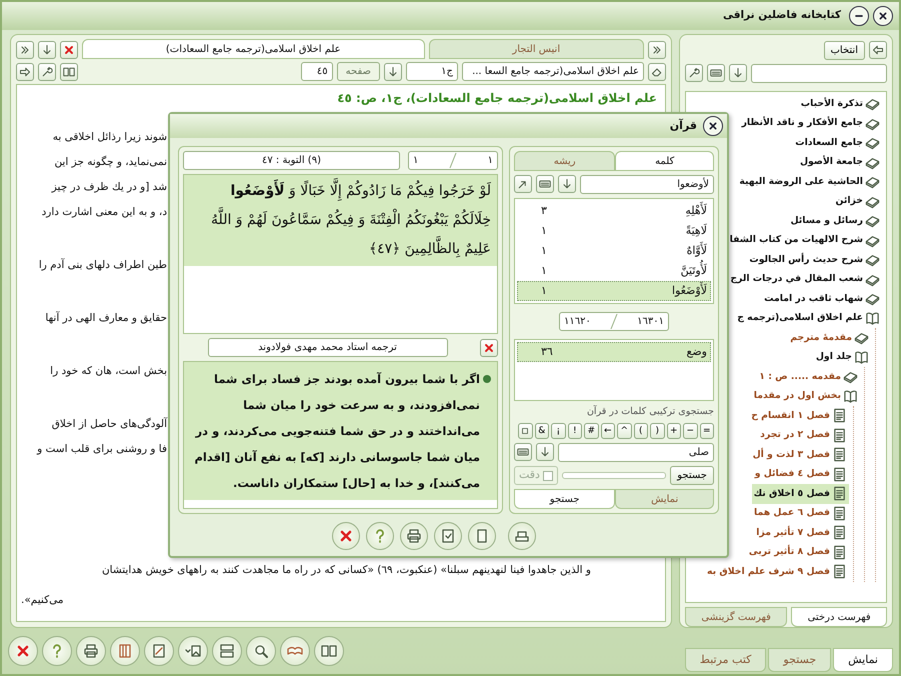 The width and height of the screenshot is (901, 676). I want to click on tree-item: الحاشية على الروضة البهية, so click(809, 182).